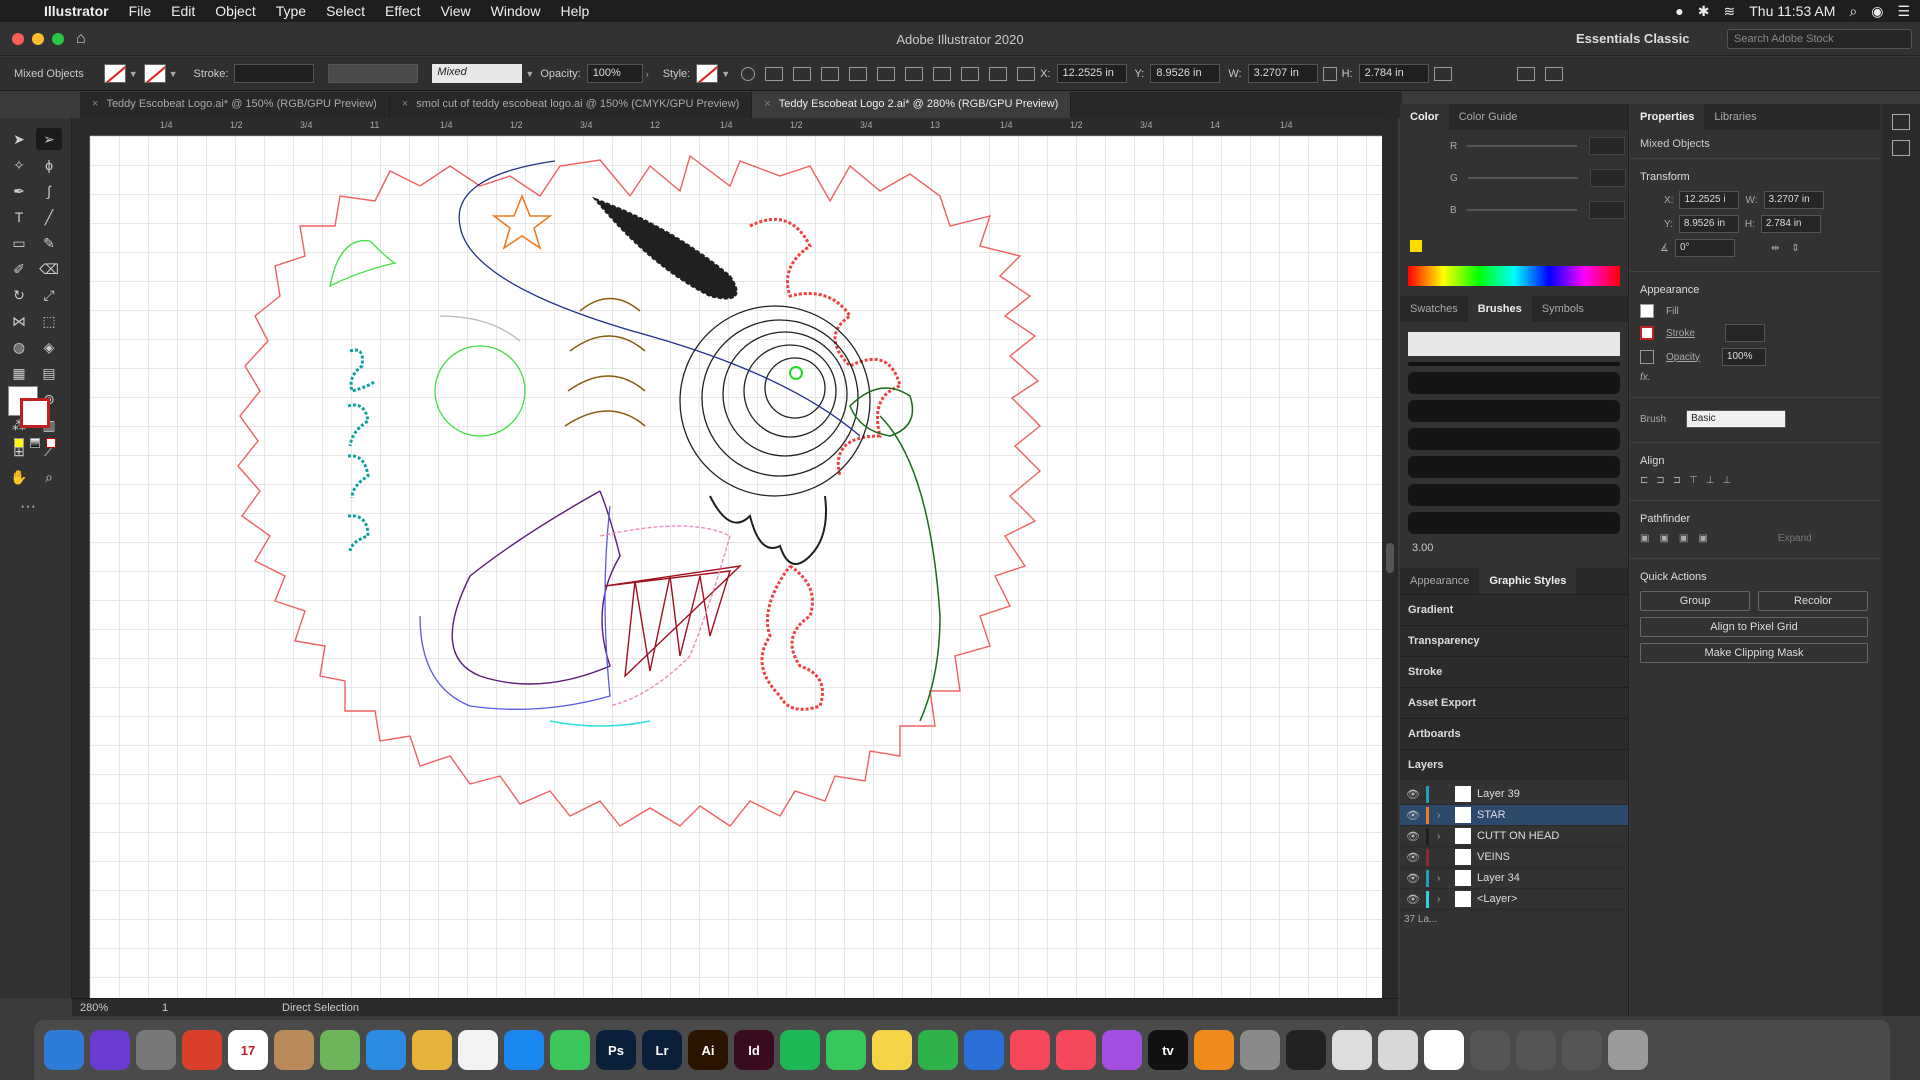 This screenshot has height=1080, width=1920. What do you see at coordinates (1490, 1050) in the screenshot?
I see `window-1-icon` at bounding box center [1490, 1050].